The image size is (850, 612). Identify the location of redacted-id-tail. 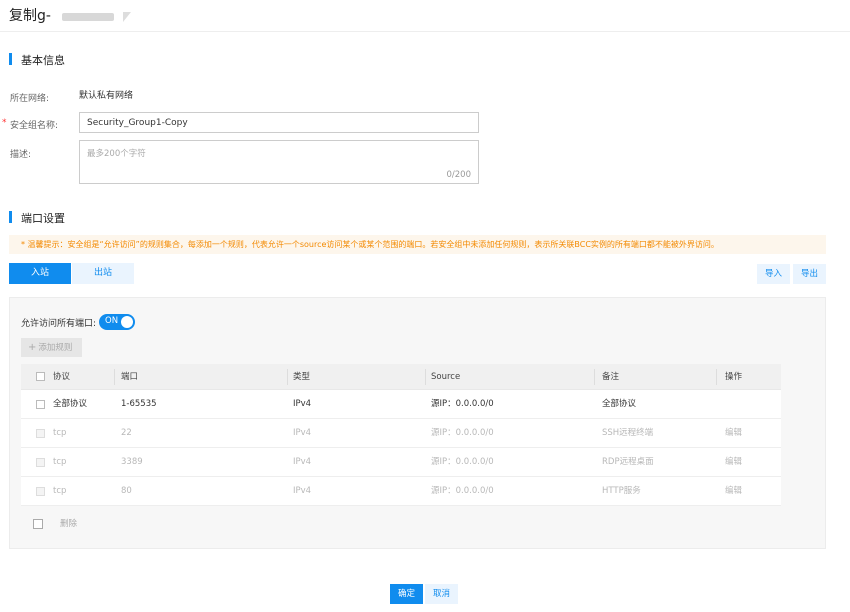
(127, 17).